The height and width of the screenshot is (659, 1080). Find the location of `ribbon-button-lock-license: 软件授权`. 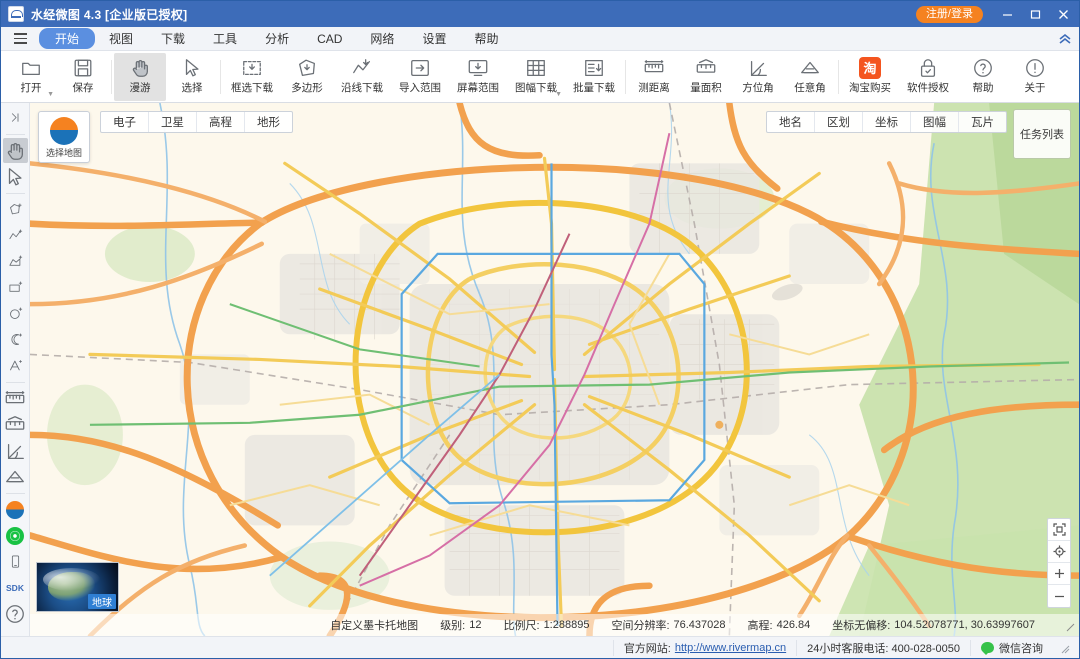

ribbon-button-lock-license: 软件授权 is located at coordinates (928, 77).